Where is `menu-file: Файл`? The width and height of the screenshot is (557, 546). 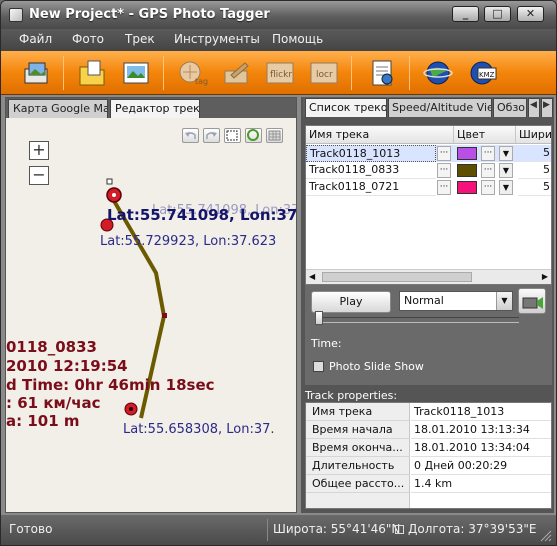 menu-file: Файл is located at coordinates (35, 39).